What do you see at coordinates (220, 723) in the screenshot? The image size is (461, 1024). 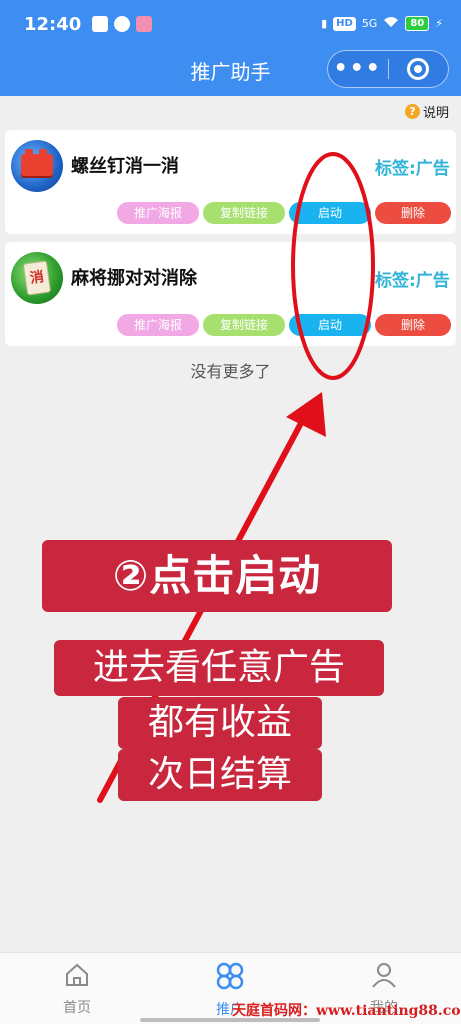 I see `annotation-line: 都有收益` at bounding box center [220, 723].